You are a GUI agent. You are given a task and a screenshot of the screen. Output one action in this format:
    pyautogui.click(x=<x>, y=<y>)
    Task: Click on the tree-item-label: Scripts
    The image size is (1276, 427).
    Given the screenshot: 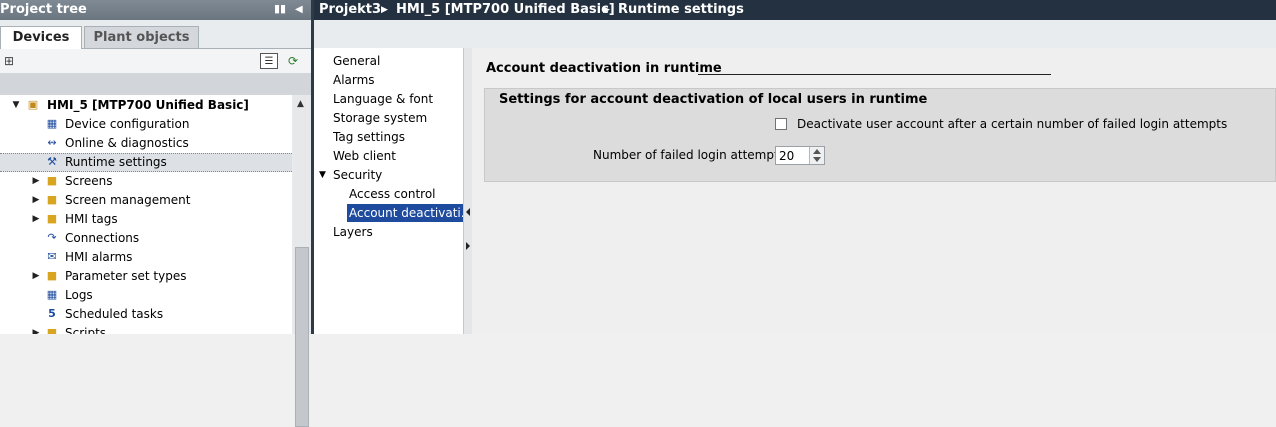 What is the action you would take?
    pyautogui.click(x=86, y=330)
    